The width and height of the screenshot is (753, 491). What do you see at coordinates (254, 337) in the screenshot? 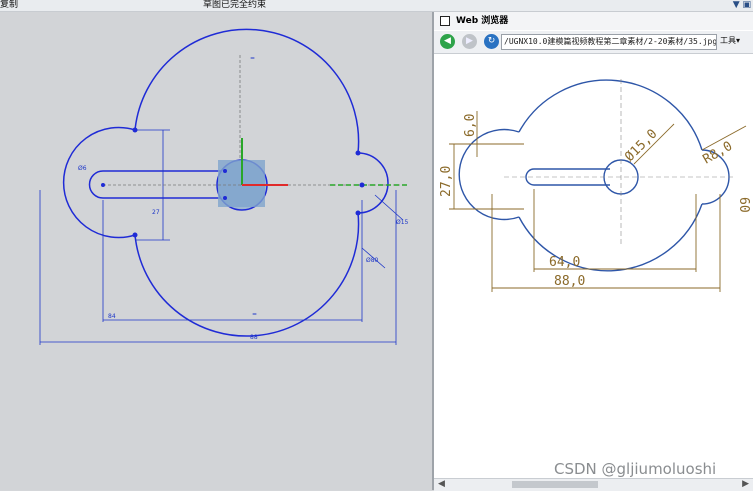
I see `dim-d88: 88` at bounding box center [254, 337].